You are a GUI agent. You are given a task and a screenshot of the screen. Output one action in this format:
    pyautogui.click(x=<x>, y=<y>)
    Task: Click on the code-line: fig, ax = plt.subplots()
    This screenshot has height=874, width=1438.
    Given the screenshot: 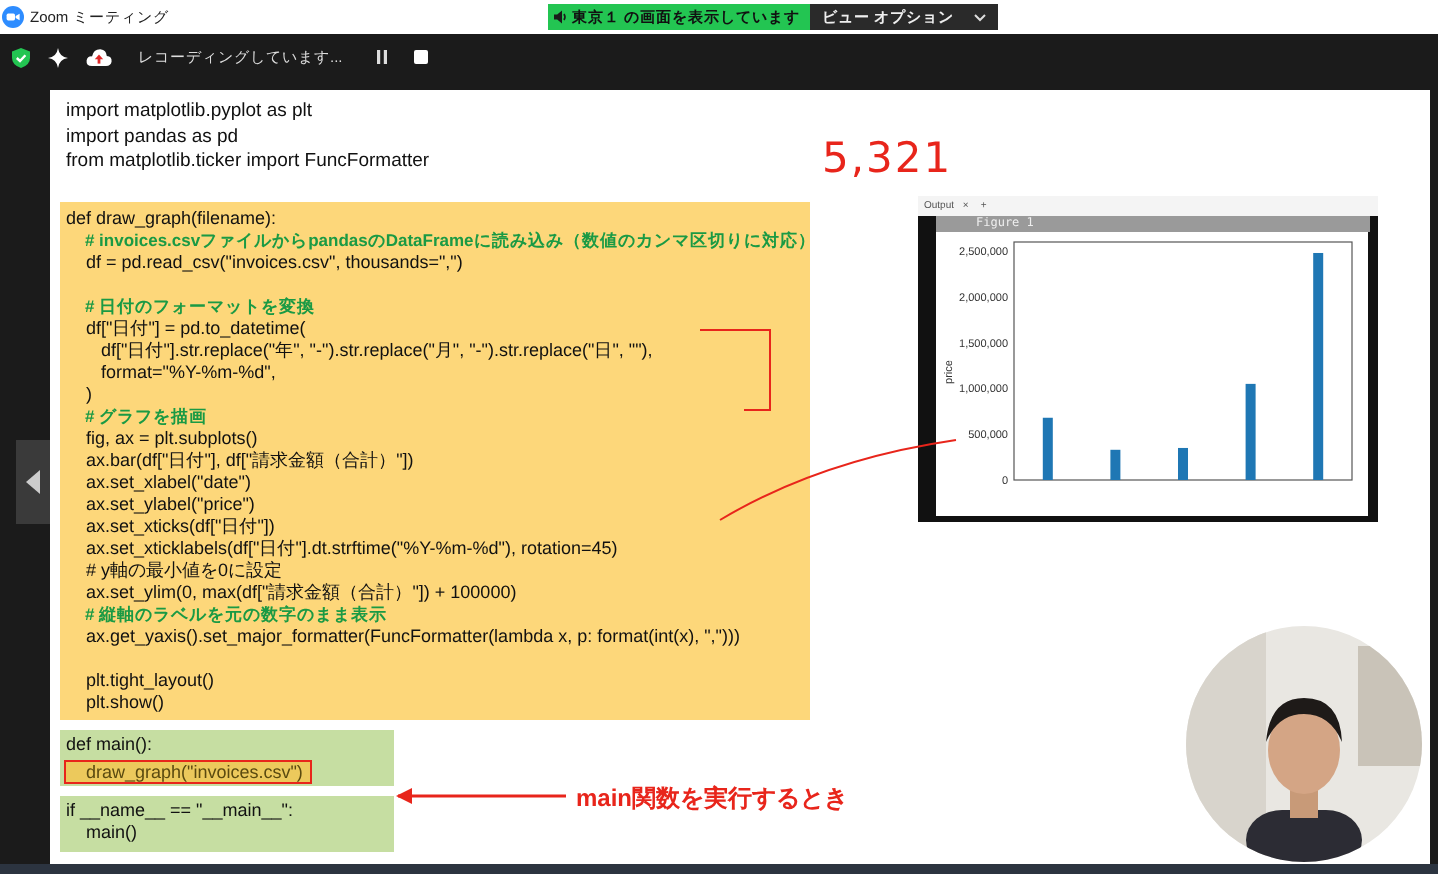 What is the action you would take?
    pyautogui.click(x=171, y=438)
    